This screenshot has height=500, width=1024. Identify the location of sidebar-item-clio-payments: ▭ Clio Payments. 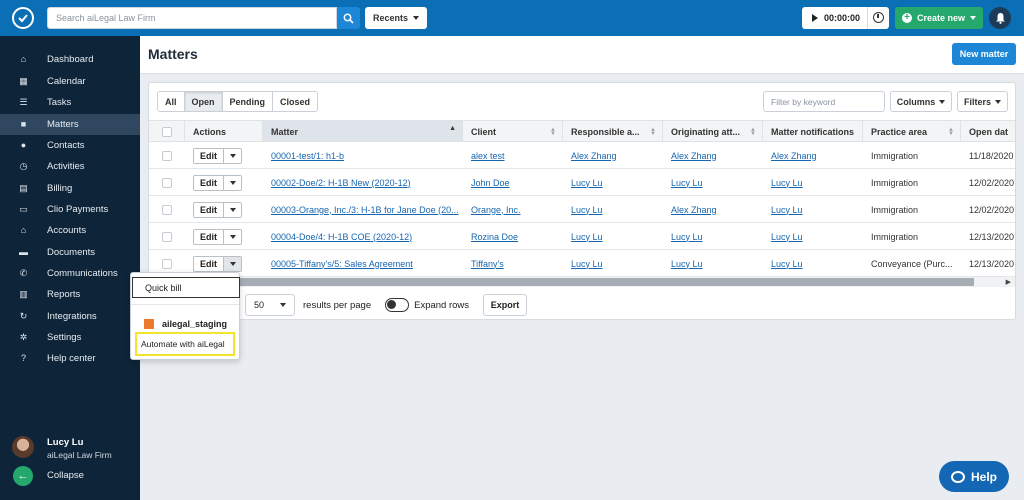
(70, 209).